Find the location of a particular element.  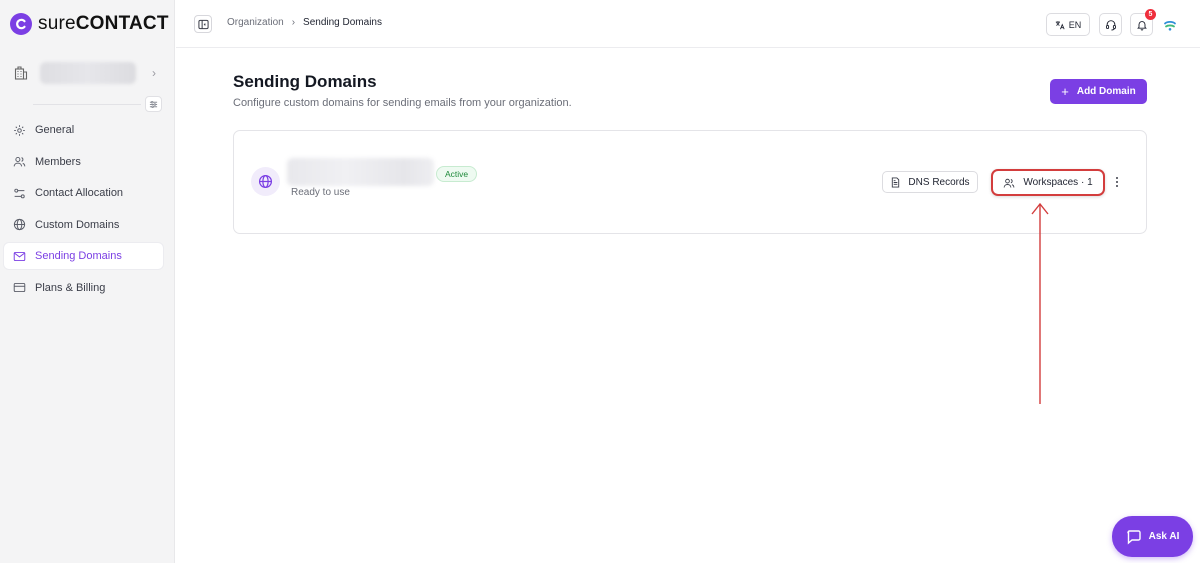

page-title: Sending Domains is located at coordinates (305, 81).